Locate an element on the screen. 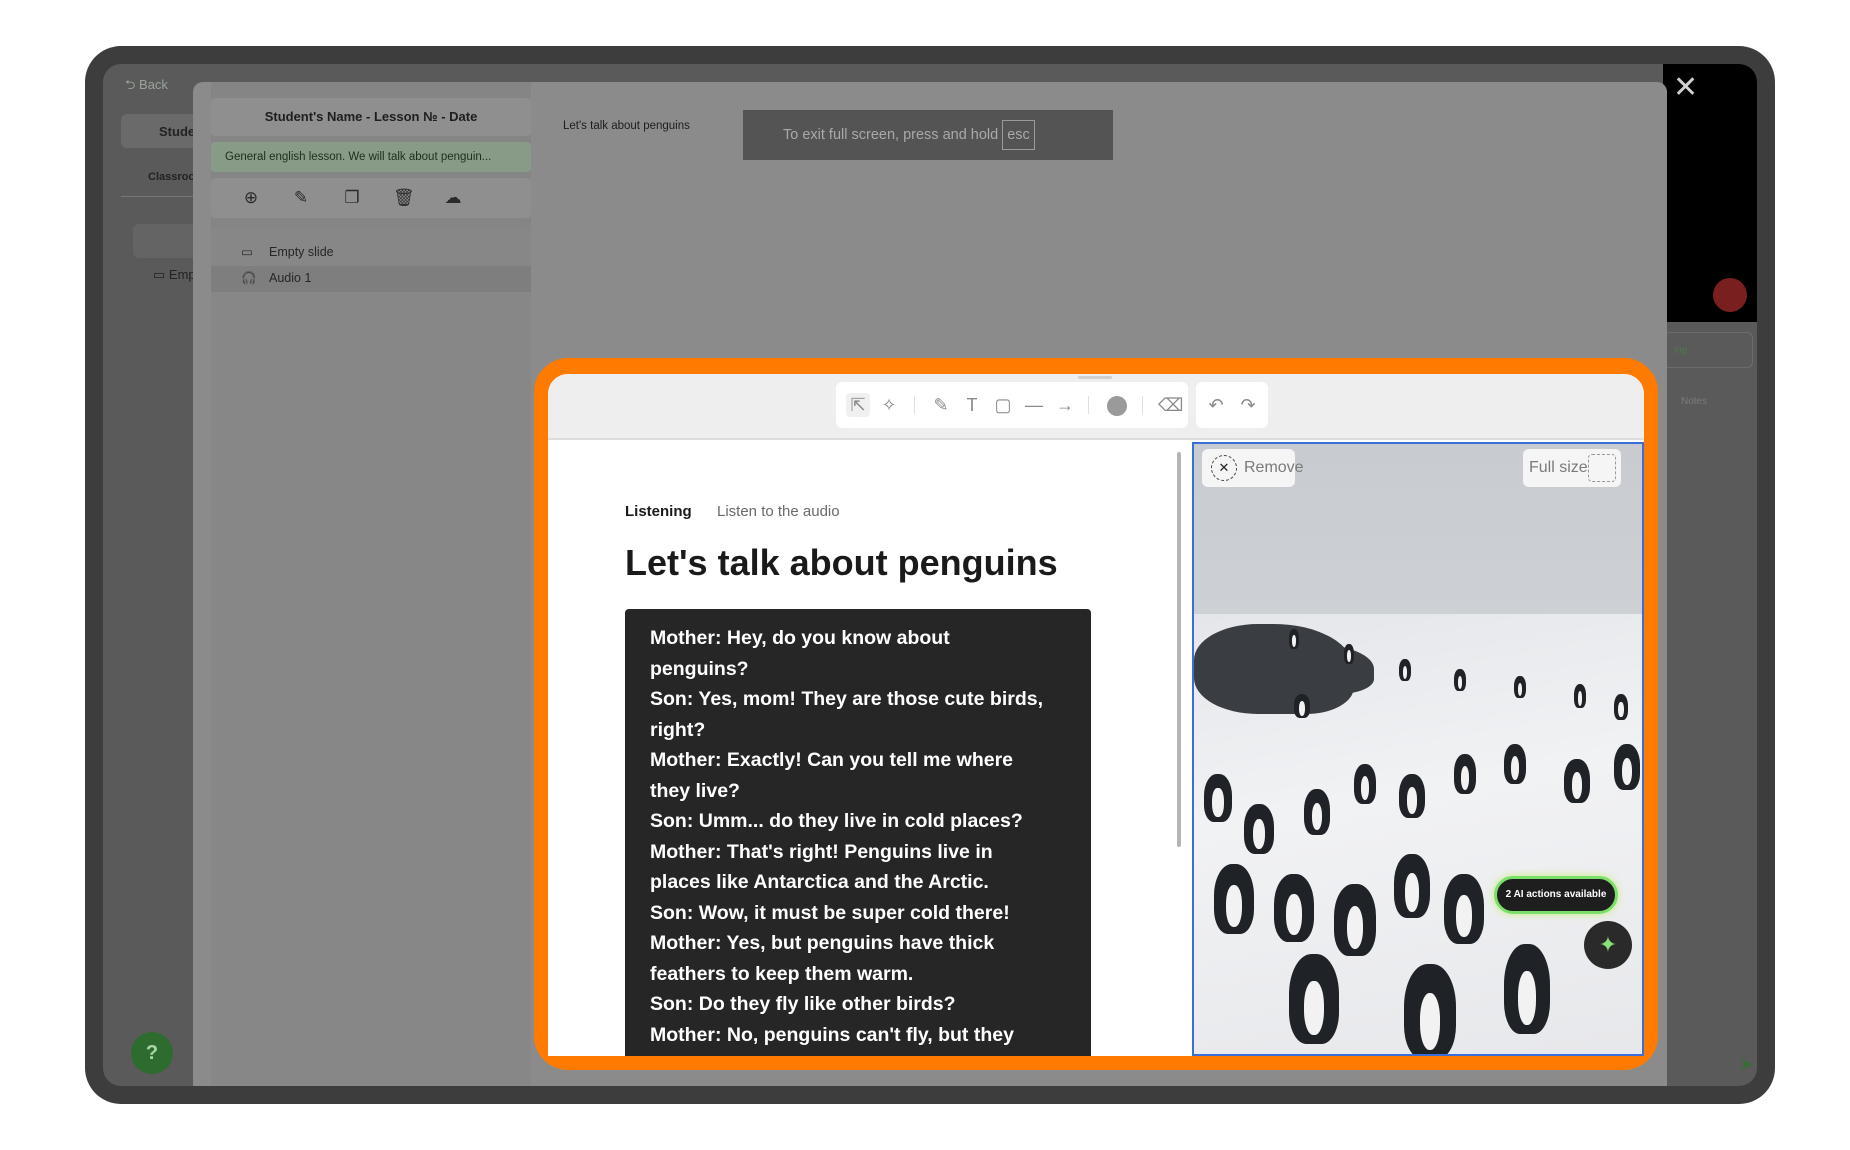  sparkle-icon: ✦ is located at coordinates (1608, 945).